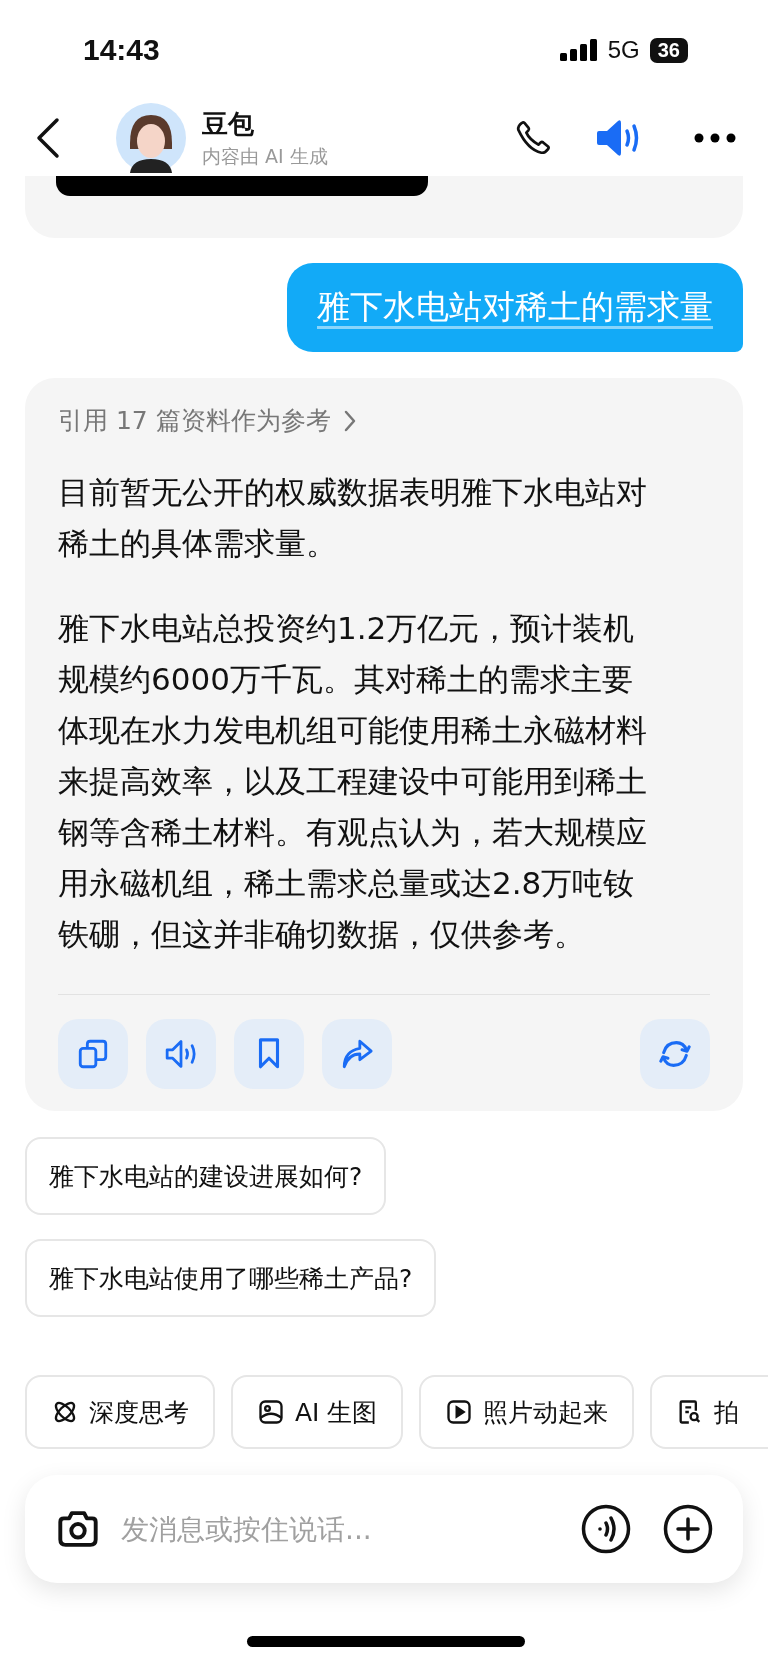 This screenshot has height=1663, width=768. What do you see at coordinates (668, 50) in the screenshot?
I see `battery-indicator: 36` at bounding box center [668, 50].